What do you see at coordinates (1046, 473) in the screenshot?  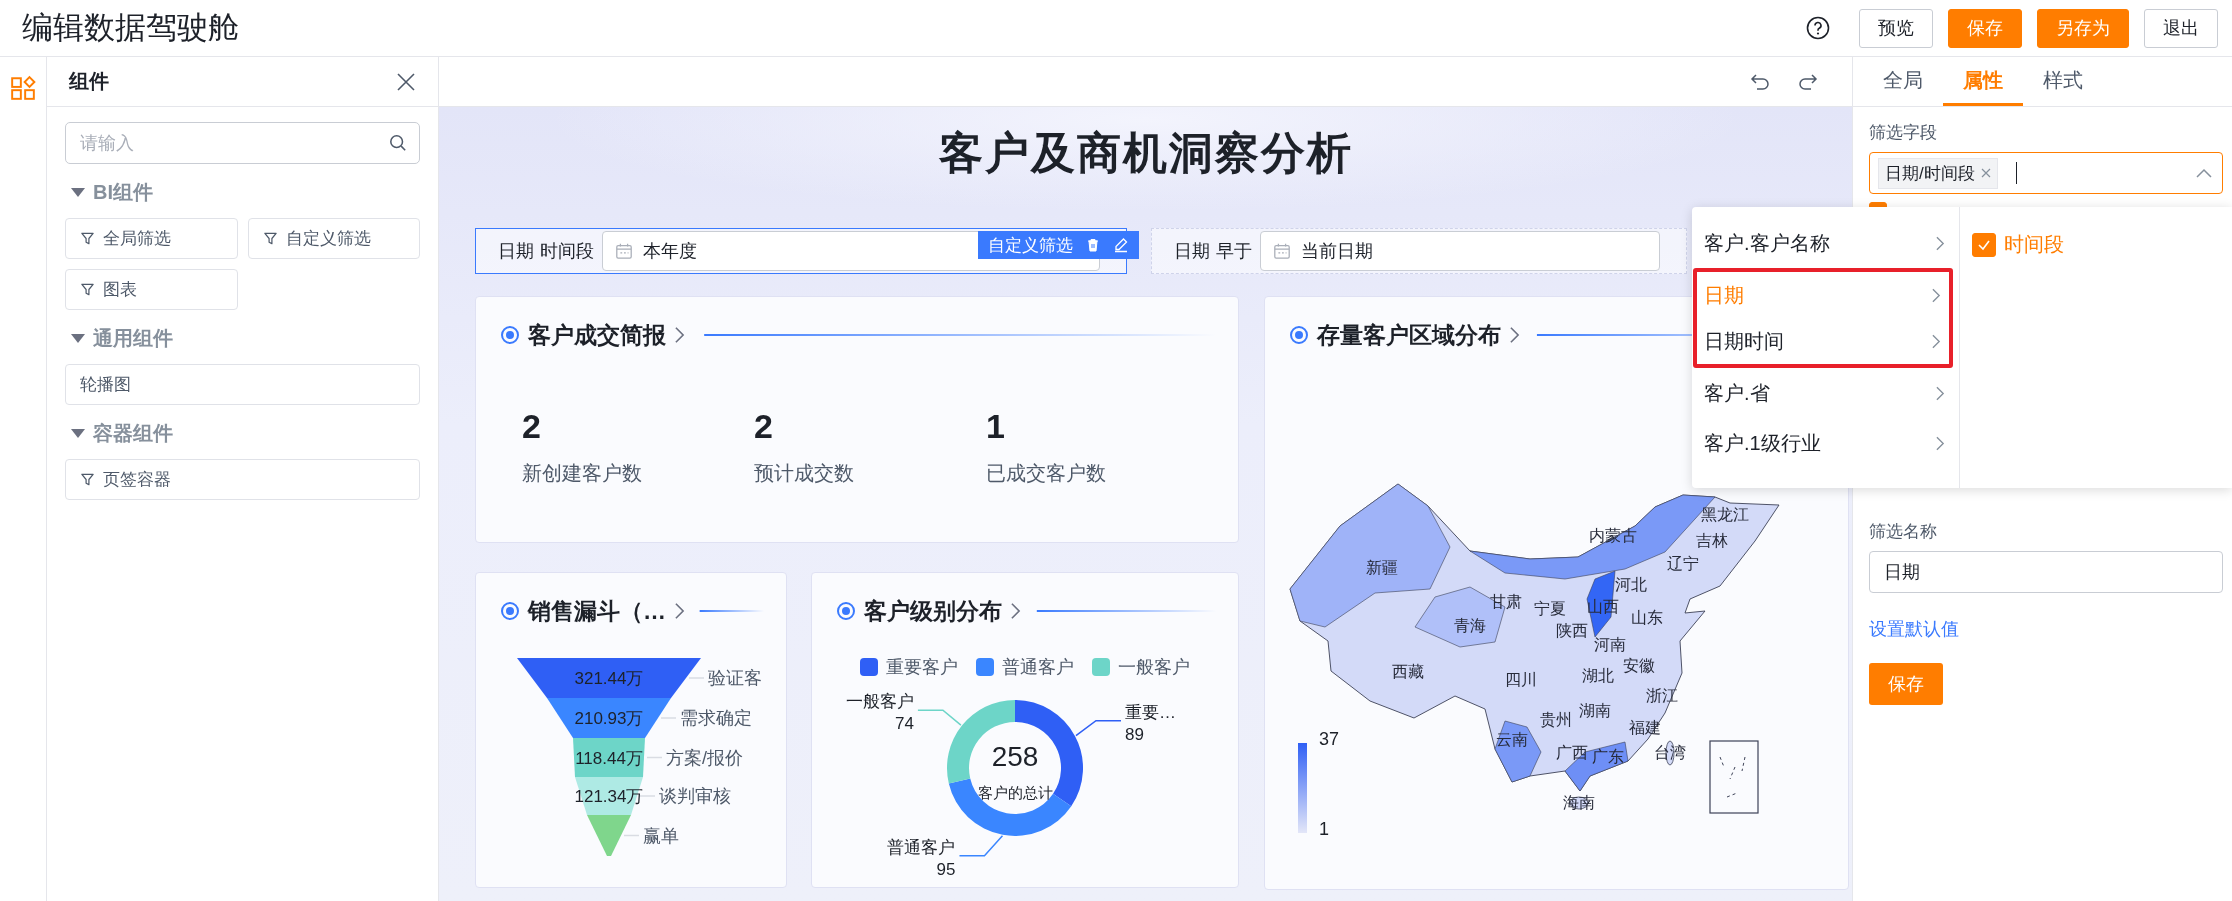 I see `stat-label: 已成交客户数` at bounding box center [1046, 473].